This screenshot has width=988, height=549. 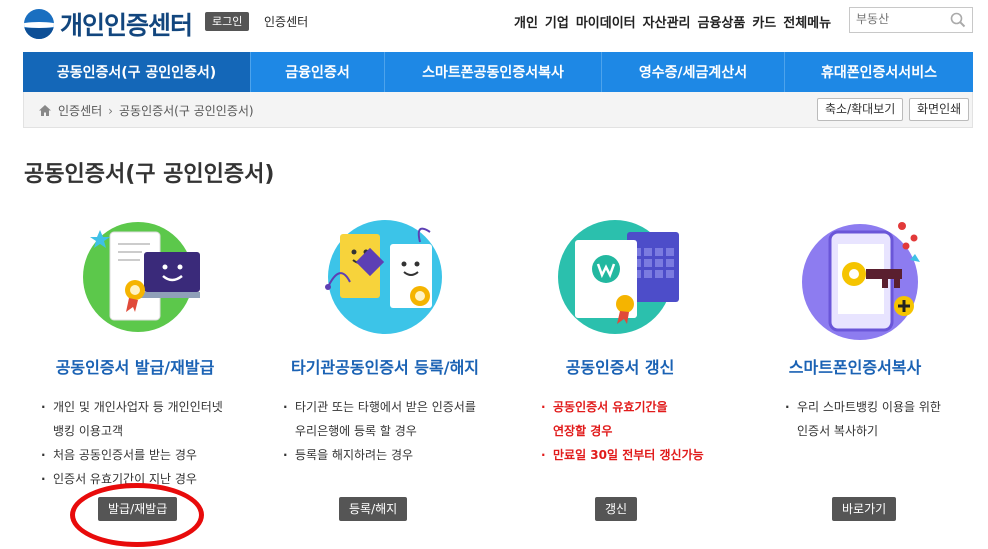 What do you see at coordinates (879, 72) in the screenshot?
I see `menu-mobile-cert-service: 휴대폰인증서서비스` at bounding box center [879, 72].